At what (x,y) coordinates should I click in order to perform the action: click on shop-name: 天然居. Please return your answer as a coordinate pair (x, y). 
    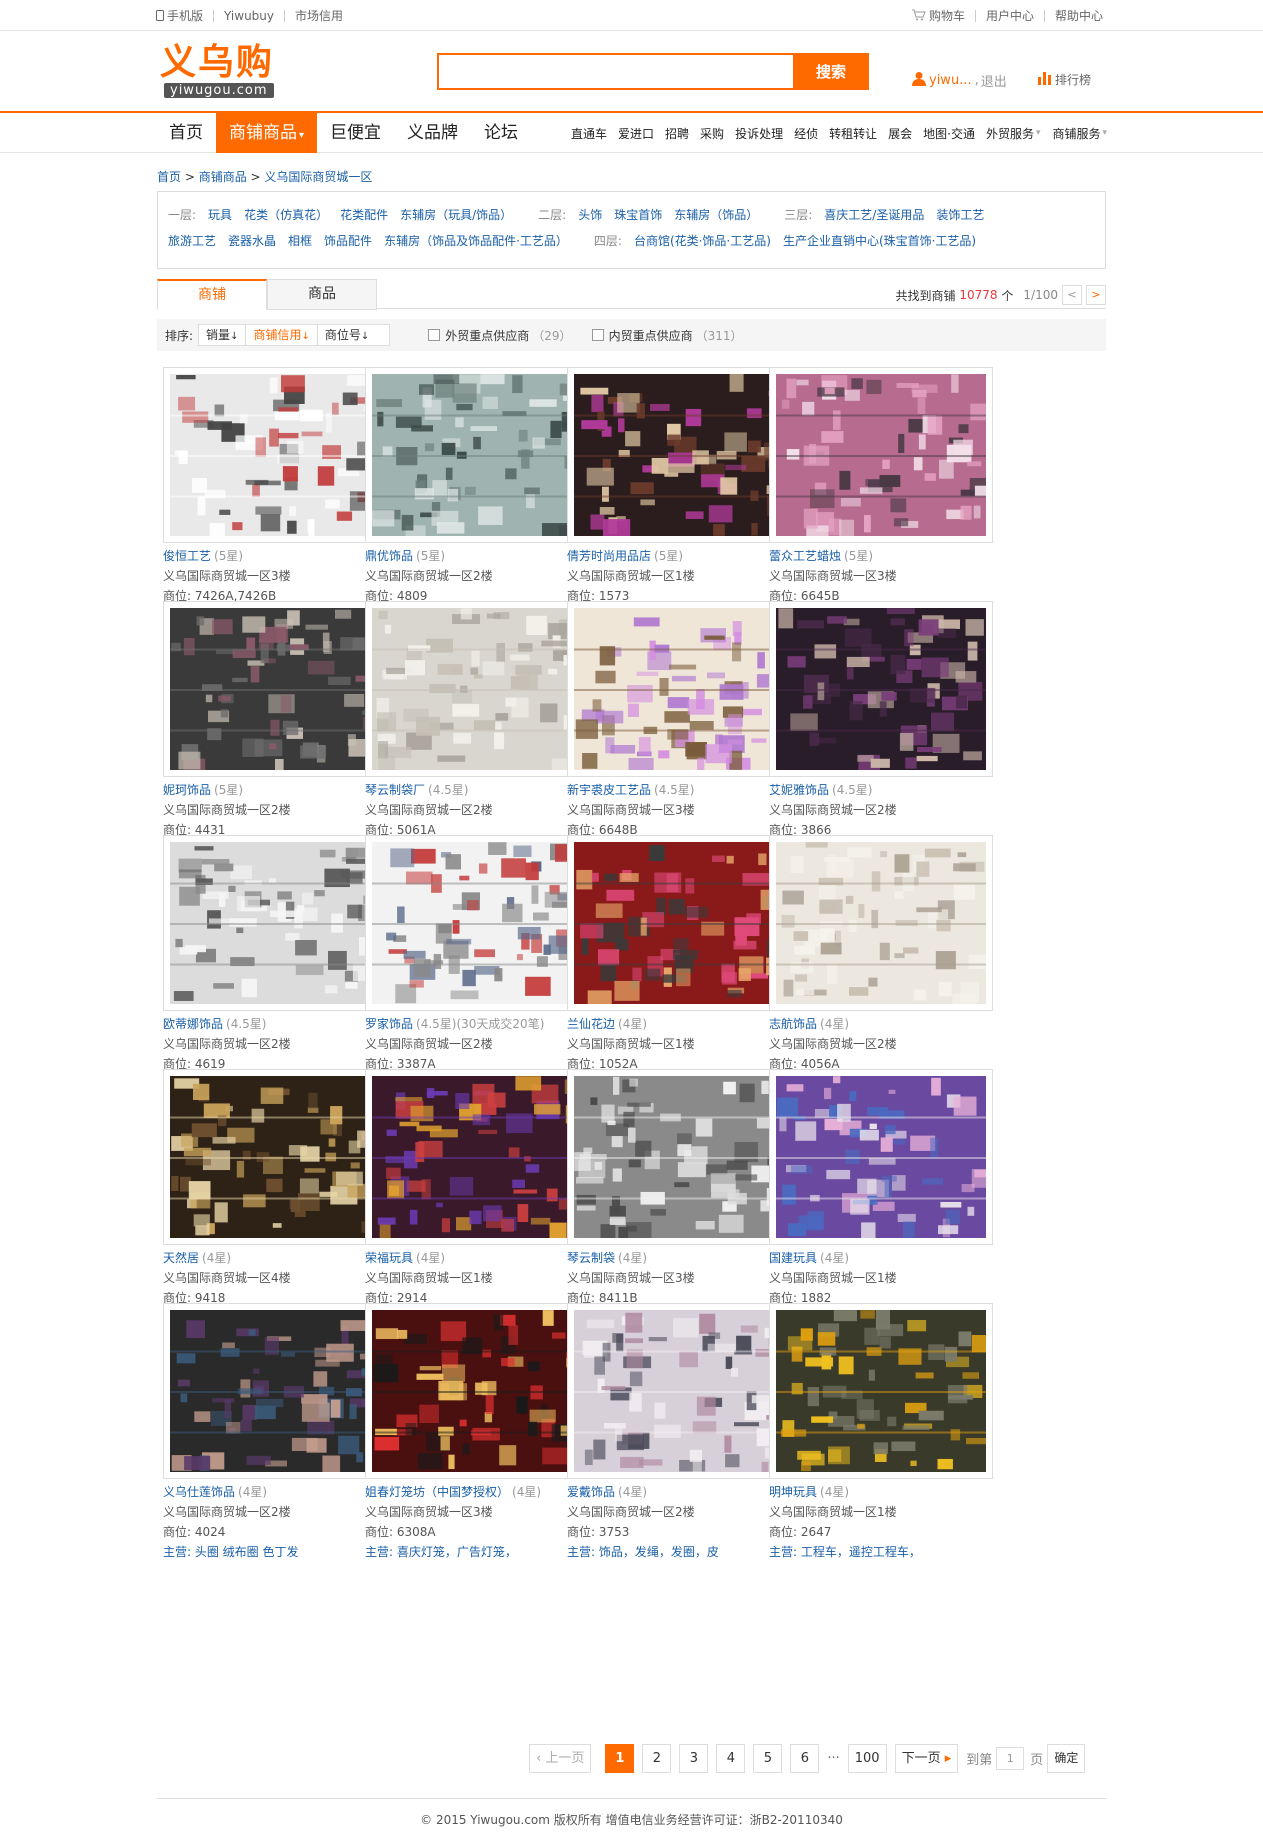
    Looking at the image, I should click on (181, 1258).